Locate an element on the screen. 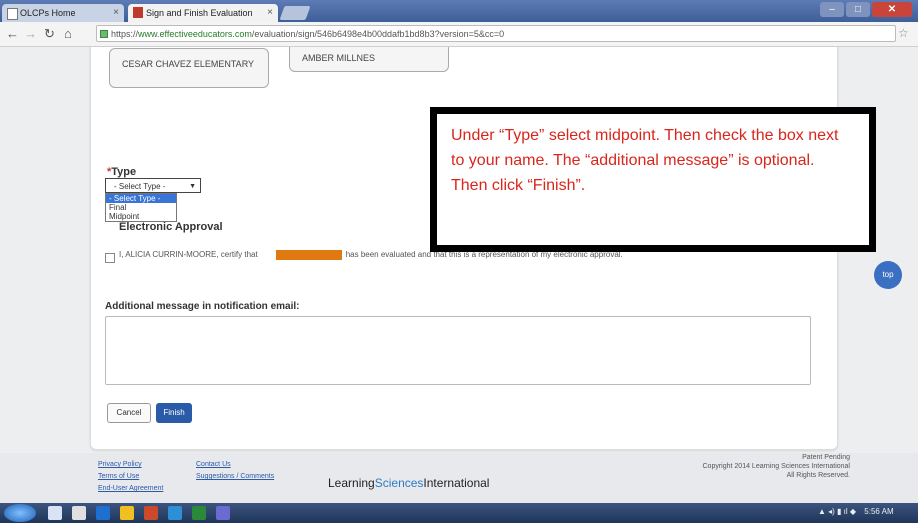  rights-text: All Rights Reserved. is located at coordinates (818, 475).